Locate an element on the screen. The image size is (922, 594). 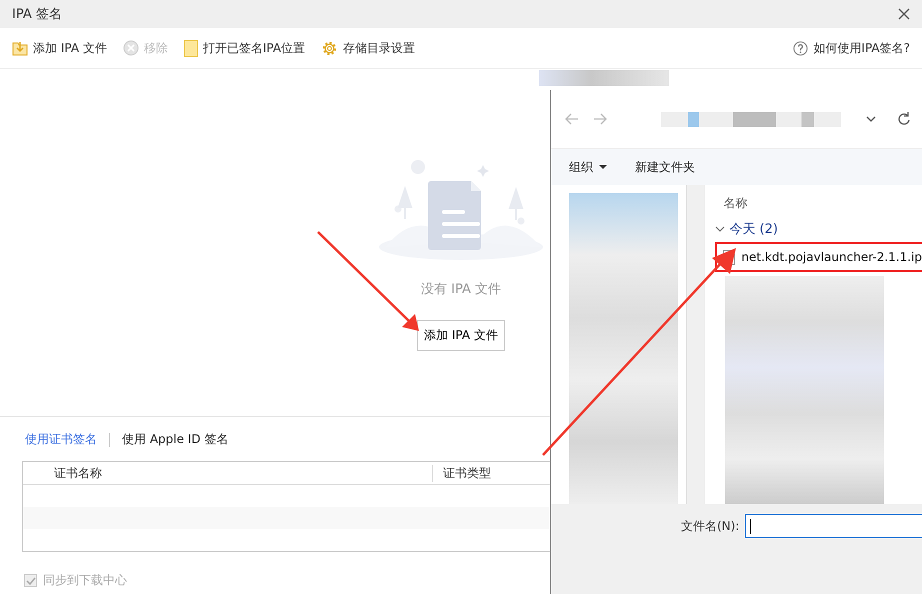
toolbar-button: 添加 IPA 文件 is located at coordinates (59, 48).